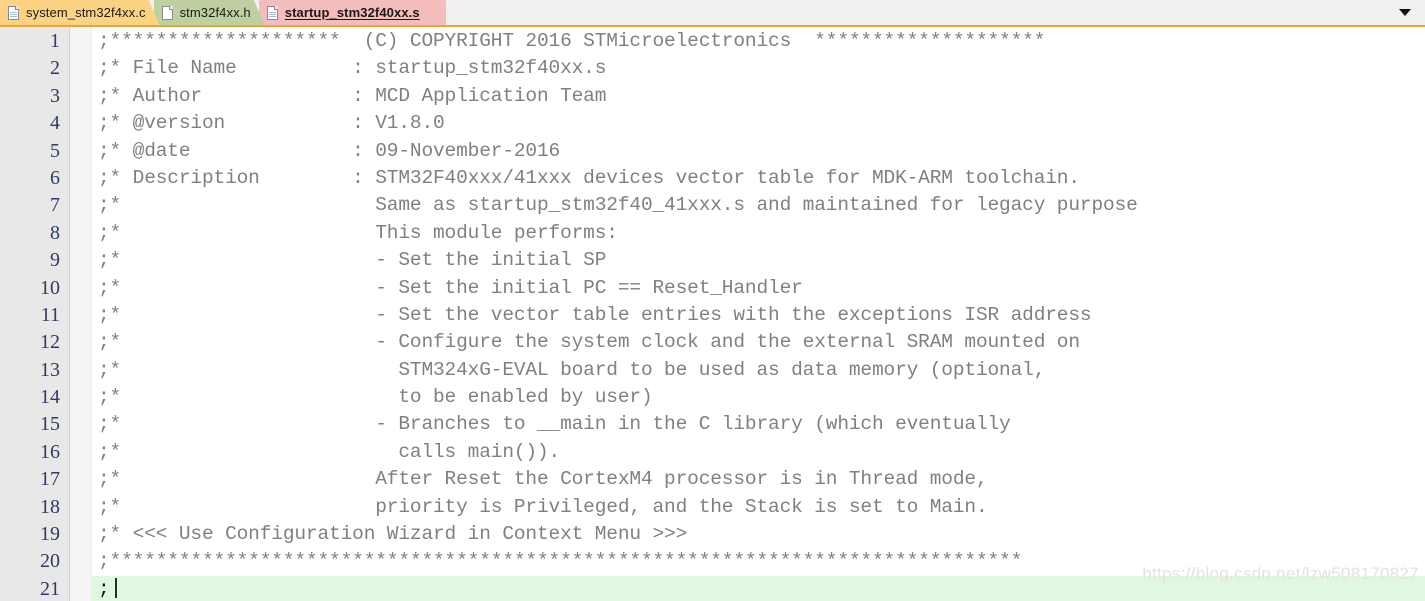  What do you see at coordinates (758, 151) in the screenshot?
I see `code-line: ;* @date : 09-November-2016` at bounding box center [758, 151].